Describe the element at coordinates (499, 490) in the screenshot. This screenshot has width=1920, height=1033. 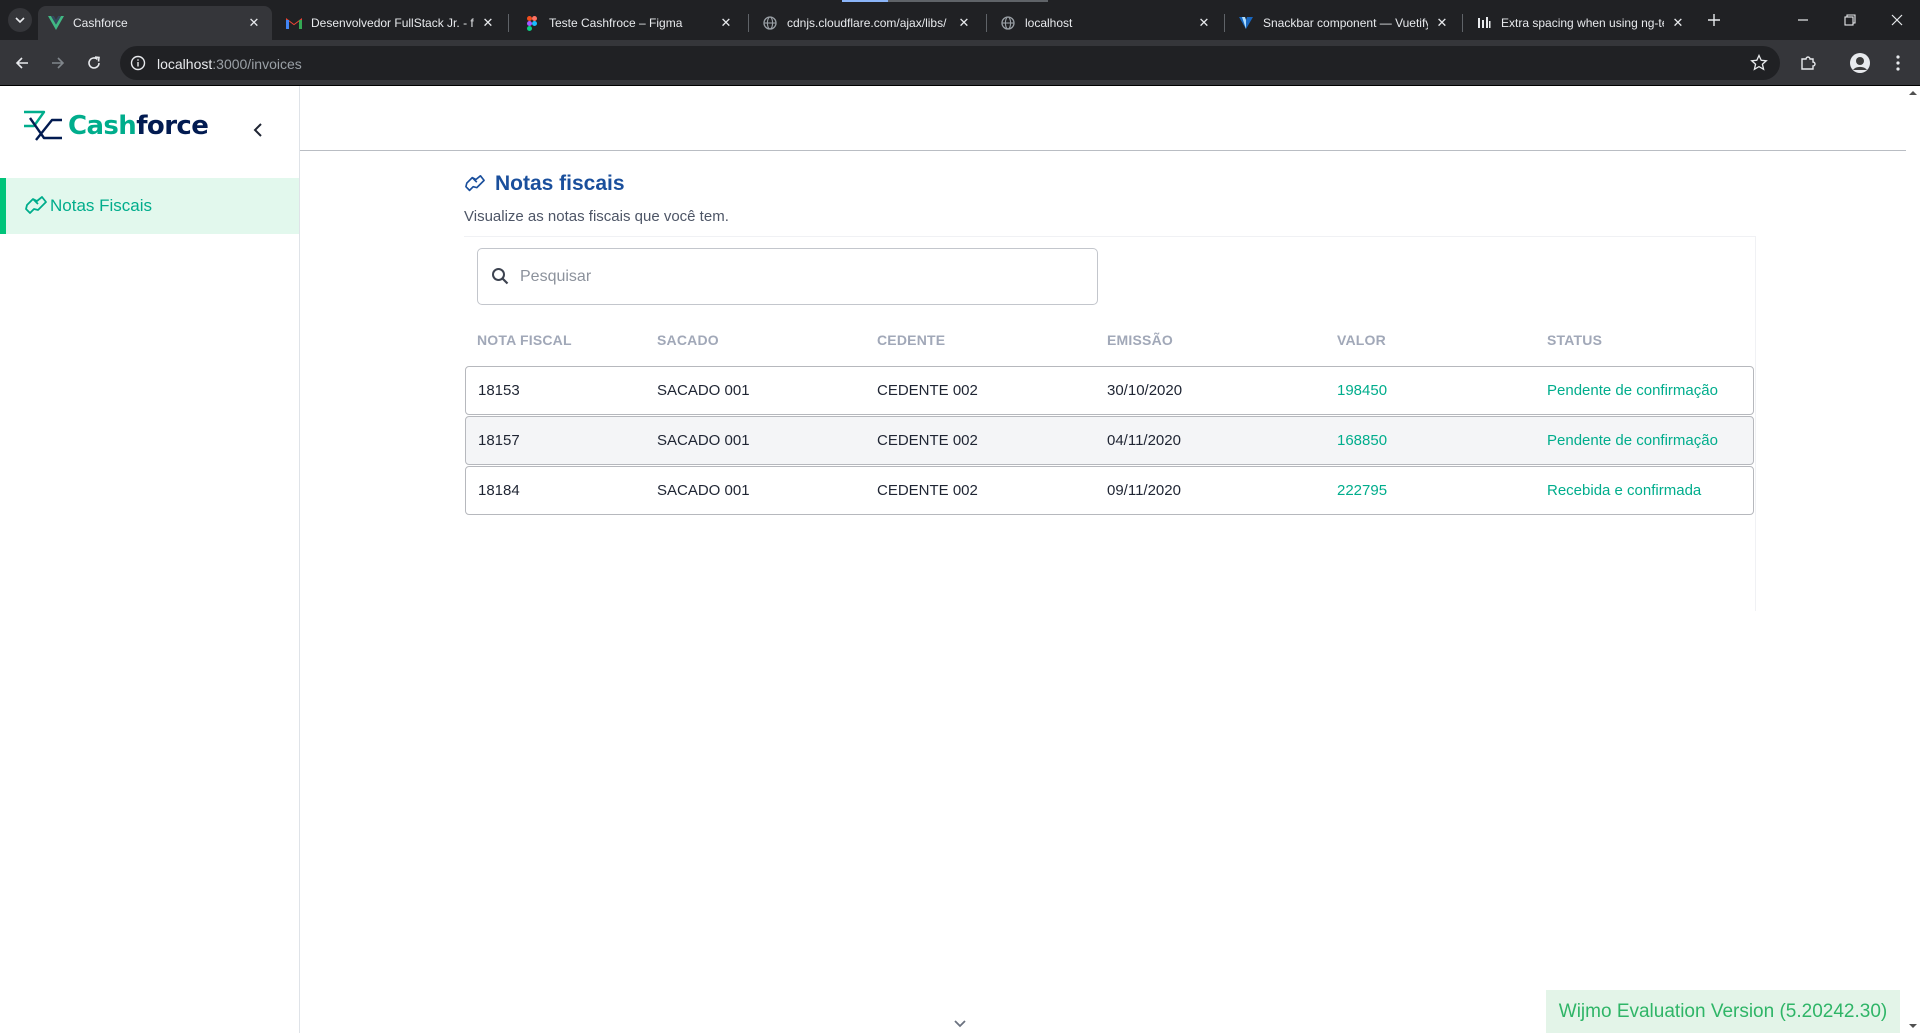
I see `cell-nota-fiscal: 18184` at that location.